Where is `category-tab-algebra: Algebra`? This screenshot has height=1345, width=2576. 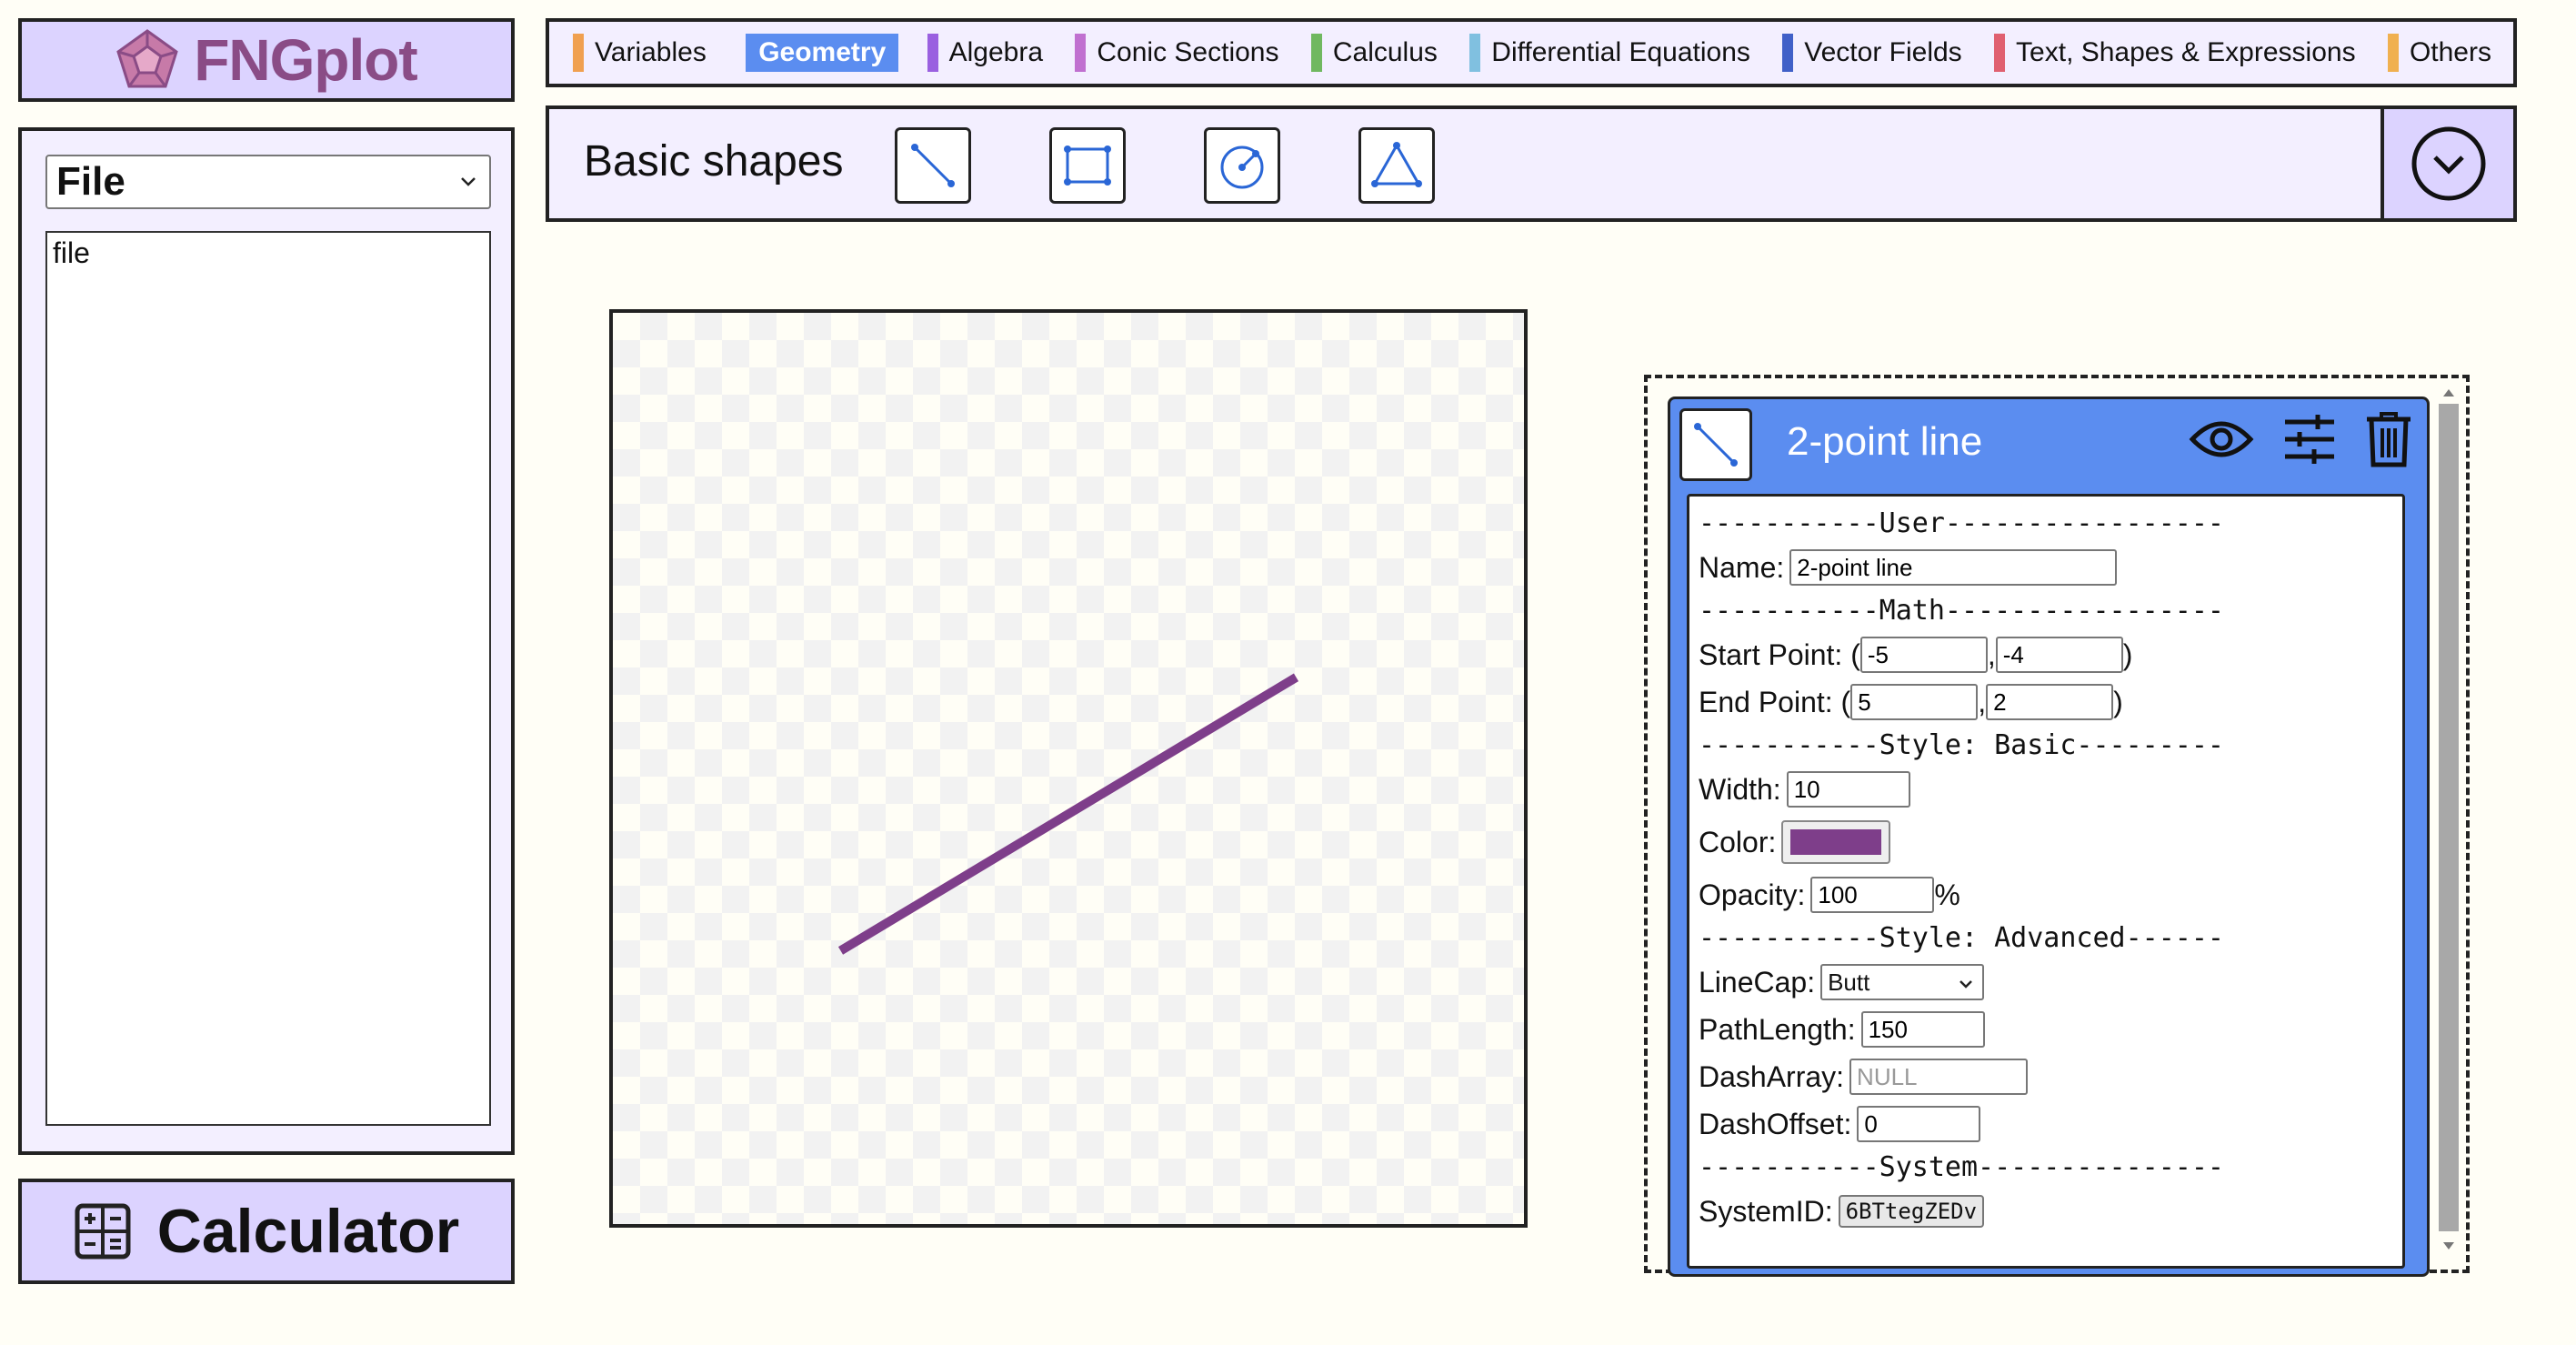
category-tab-algebra: Algebra is located at coordinates (985, 53).